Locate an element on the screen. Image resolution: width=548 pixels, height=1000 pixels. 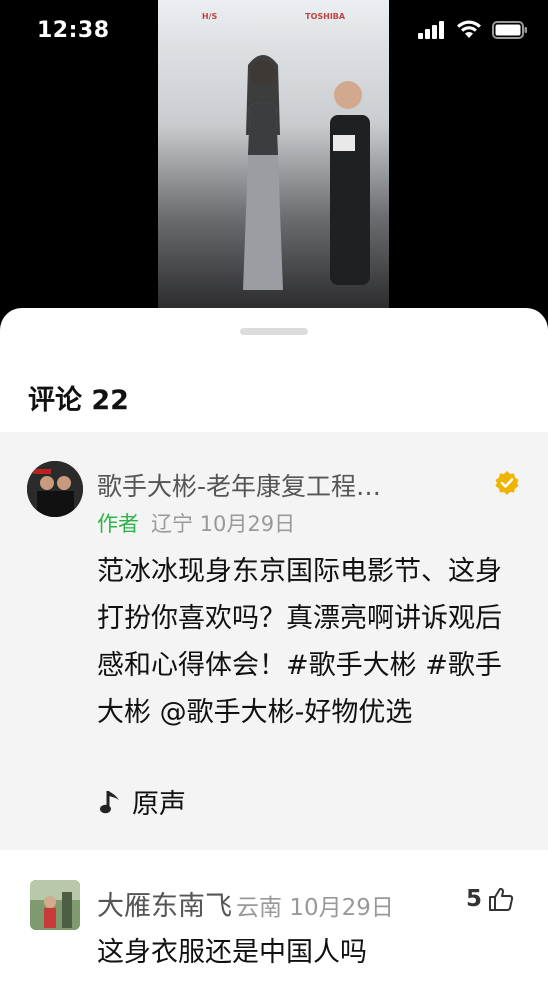
original-sound-link: 原声 is located at coordinates (143, 801).